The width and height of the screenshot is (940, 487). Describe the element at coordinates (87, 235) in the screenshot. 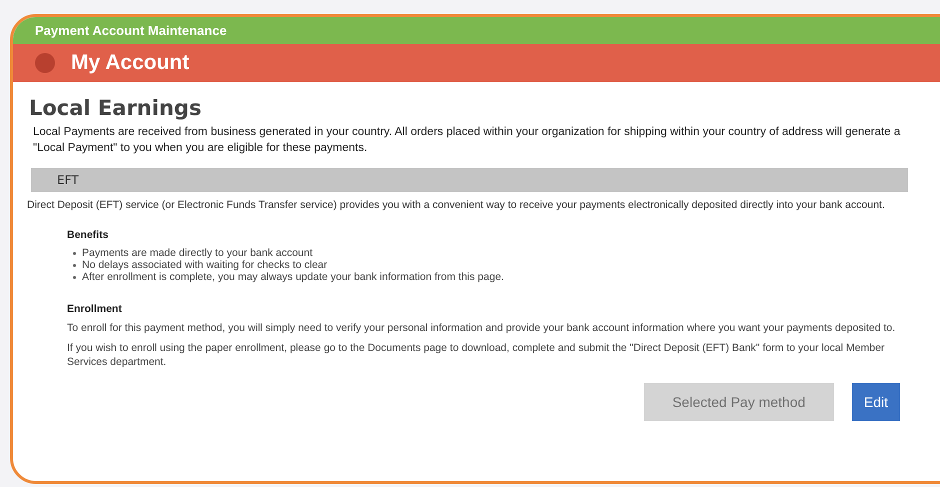

I see `block-heading: Benefits` at that location.